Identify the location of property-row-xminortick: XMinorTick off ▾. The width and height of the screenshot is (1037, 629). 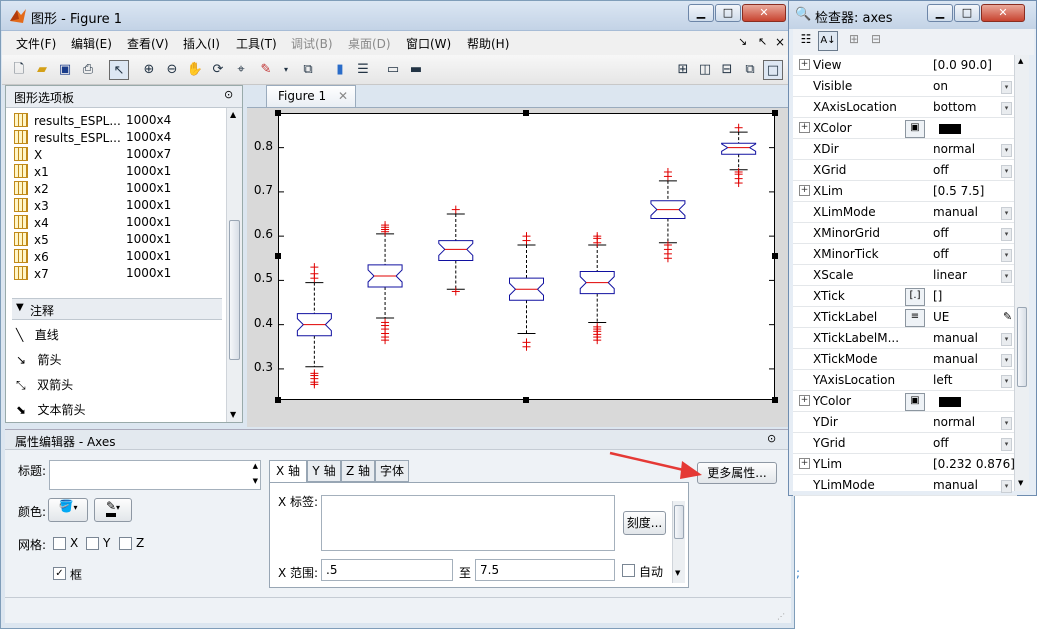
(905, 254).